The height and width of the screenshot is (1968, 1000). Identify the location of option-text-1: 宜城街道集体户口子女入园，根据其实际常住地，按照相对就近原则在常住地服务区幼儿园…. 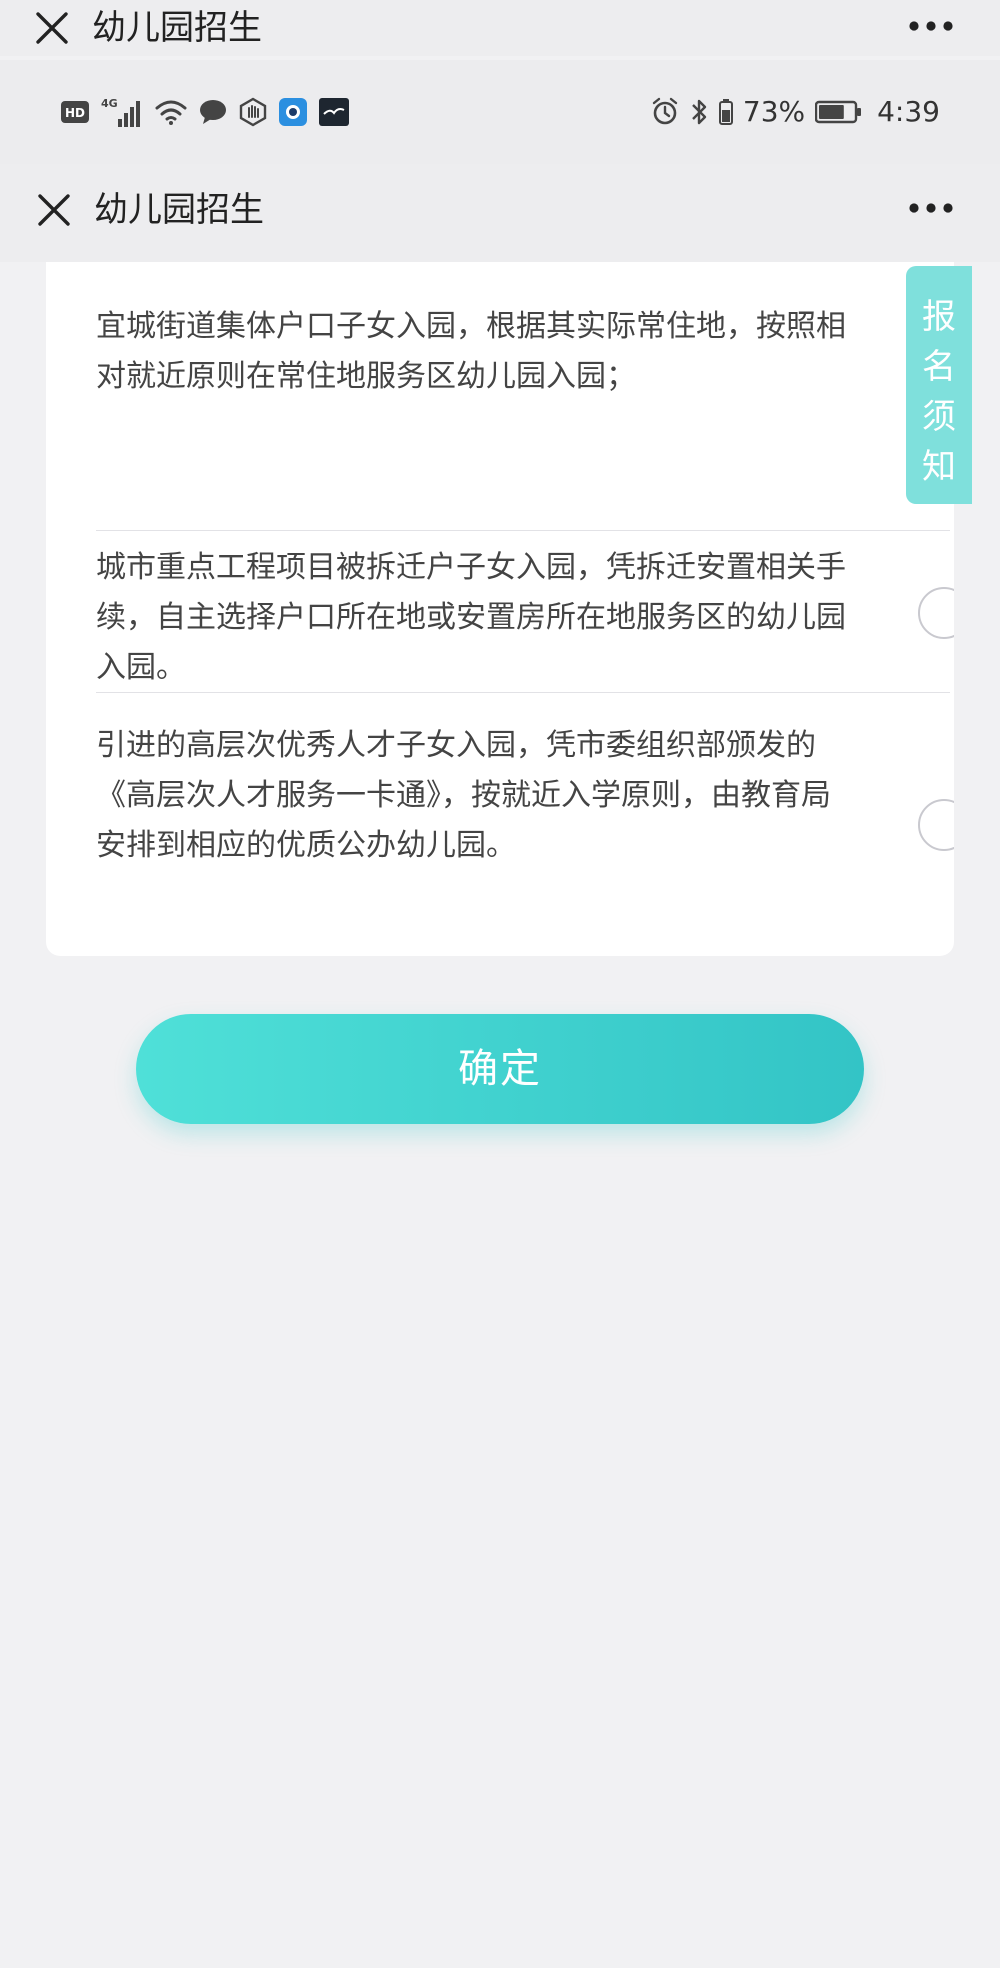
(471, 351).